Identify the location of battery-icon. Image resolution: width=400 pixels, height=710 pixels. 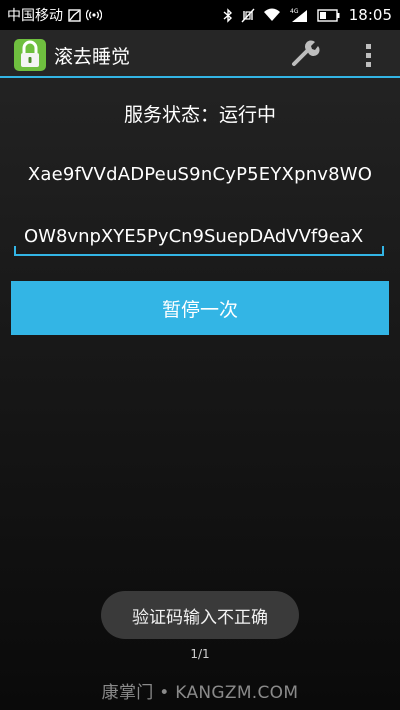
(329, 15).